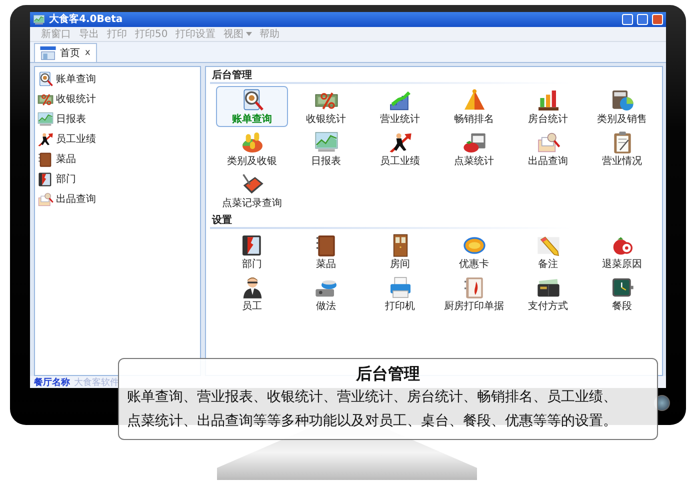  Describe the element at coordinates (400, 106) in the screenshot. I see `function-tile: 营业统计` at that location.